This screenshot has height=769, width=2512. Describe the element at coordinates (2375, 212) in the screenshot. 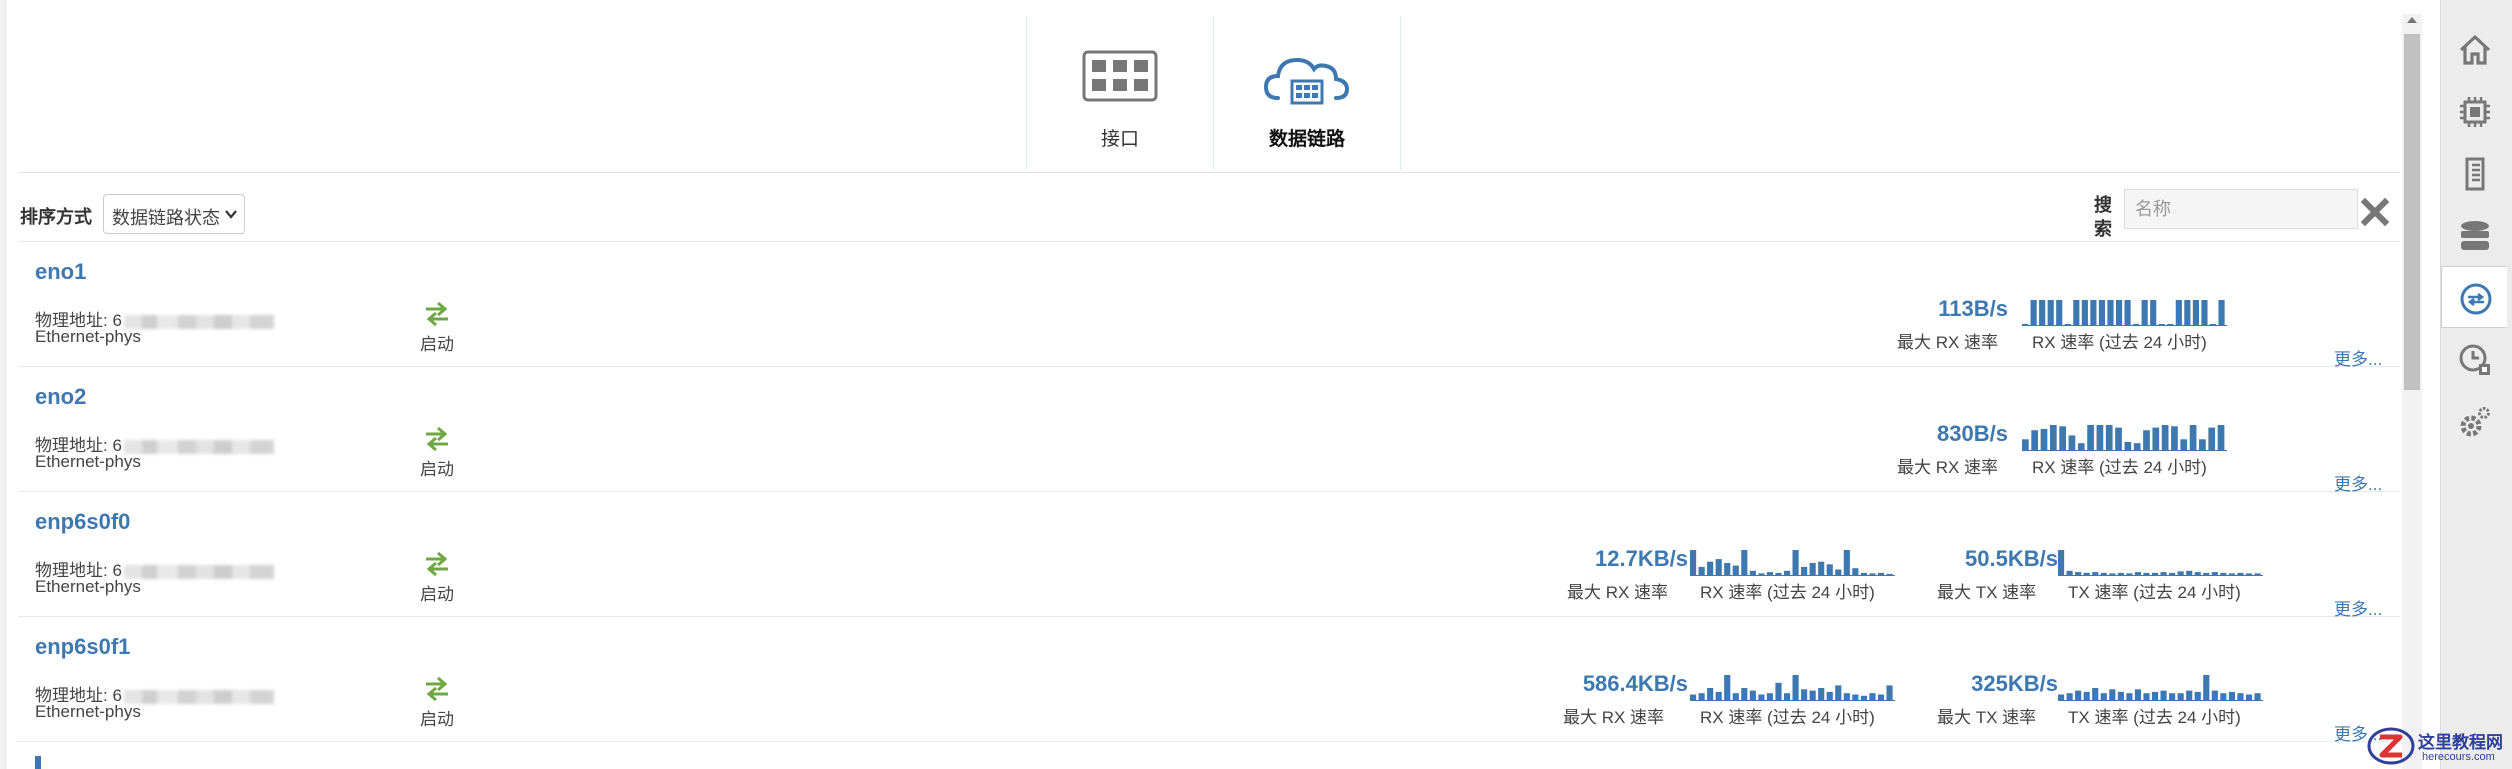

I see `clear-search-icon` at that location.